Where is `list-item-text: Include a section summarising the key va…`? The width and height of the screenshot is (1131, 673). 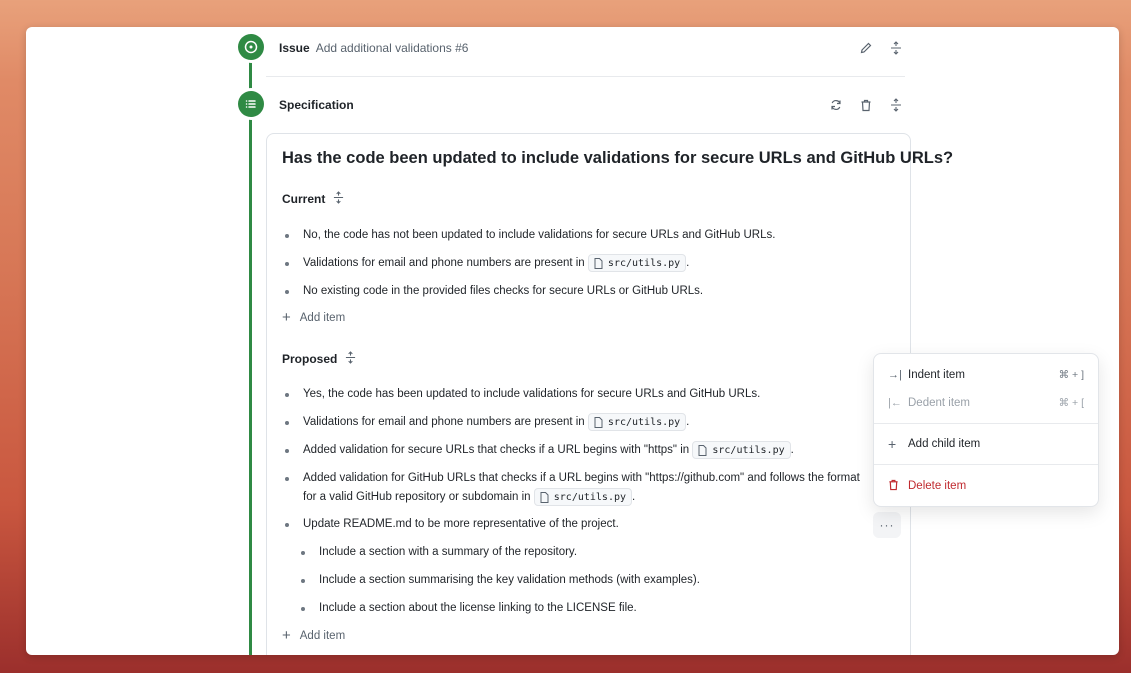 list-item-text: Include a section summarising the key va… is located at coordinates (509, 580).